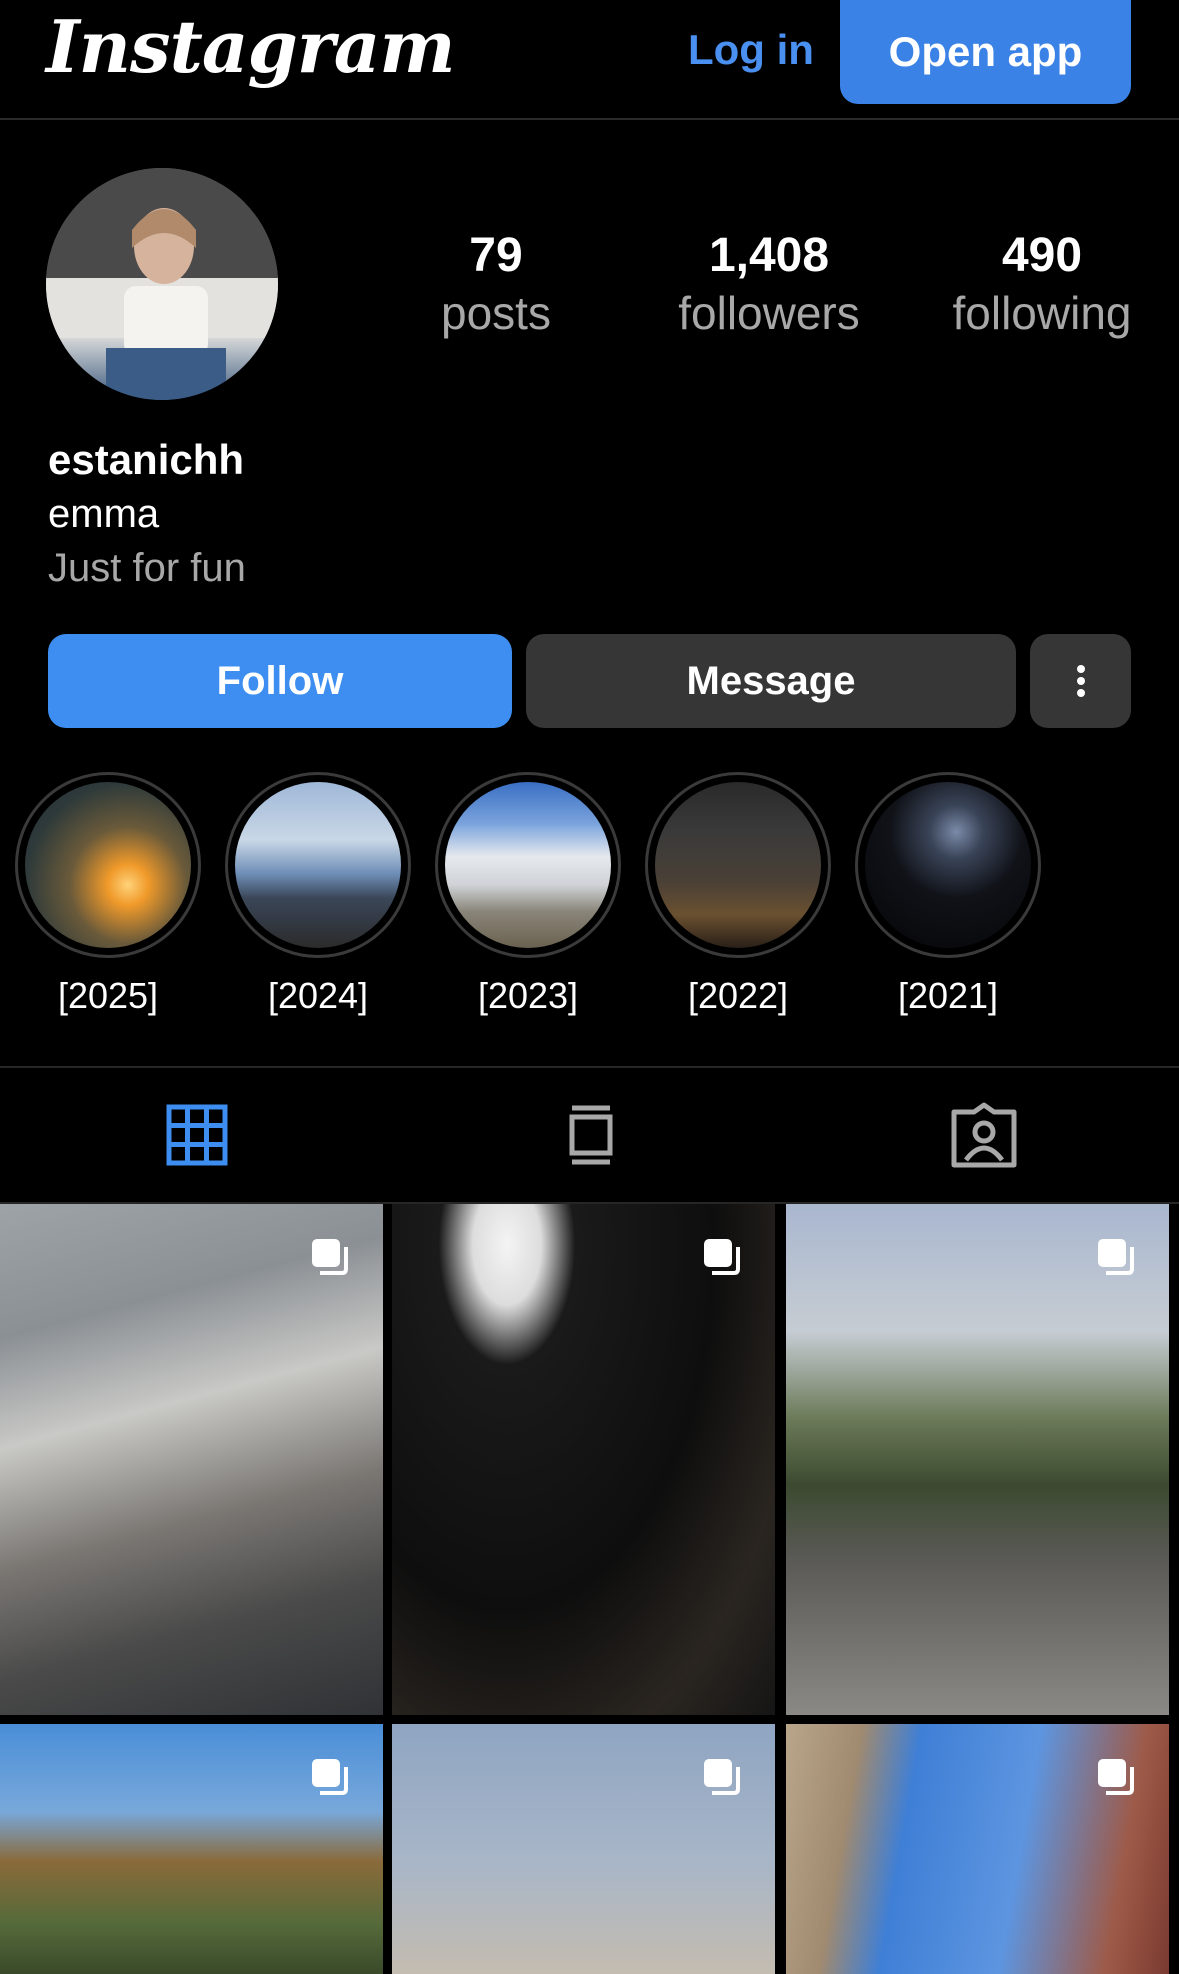 Image resolution: width=1179 pixels, height=1974 pixels. What do you see at coordinates (147, 568) in the screenshot?
I see `profile-bio: Just for fun` at bounding box center [147, 568].